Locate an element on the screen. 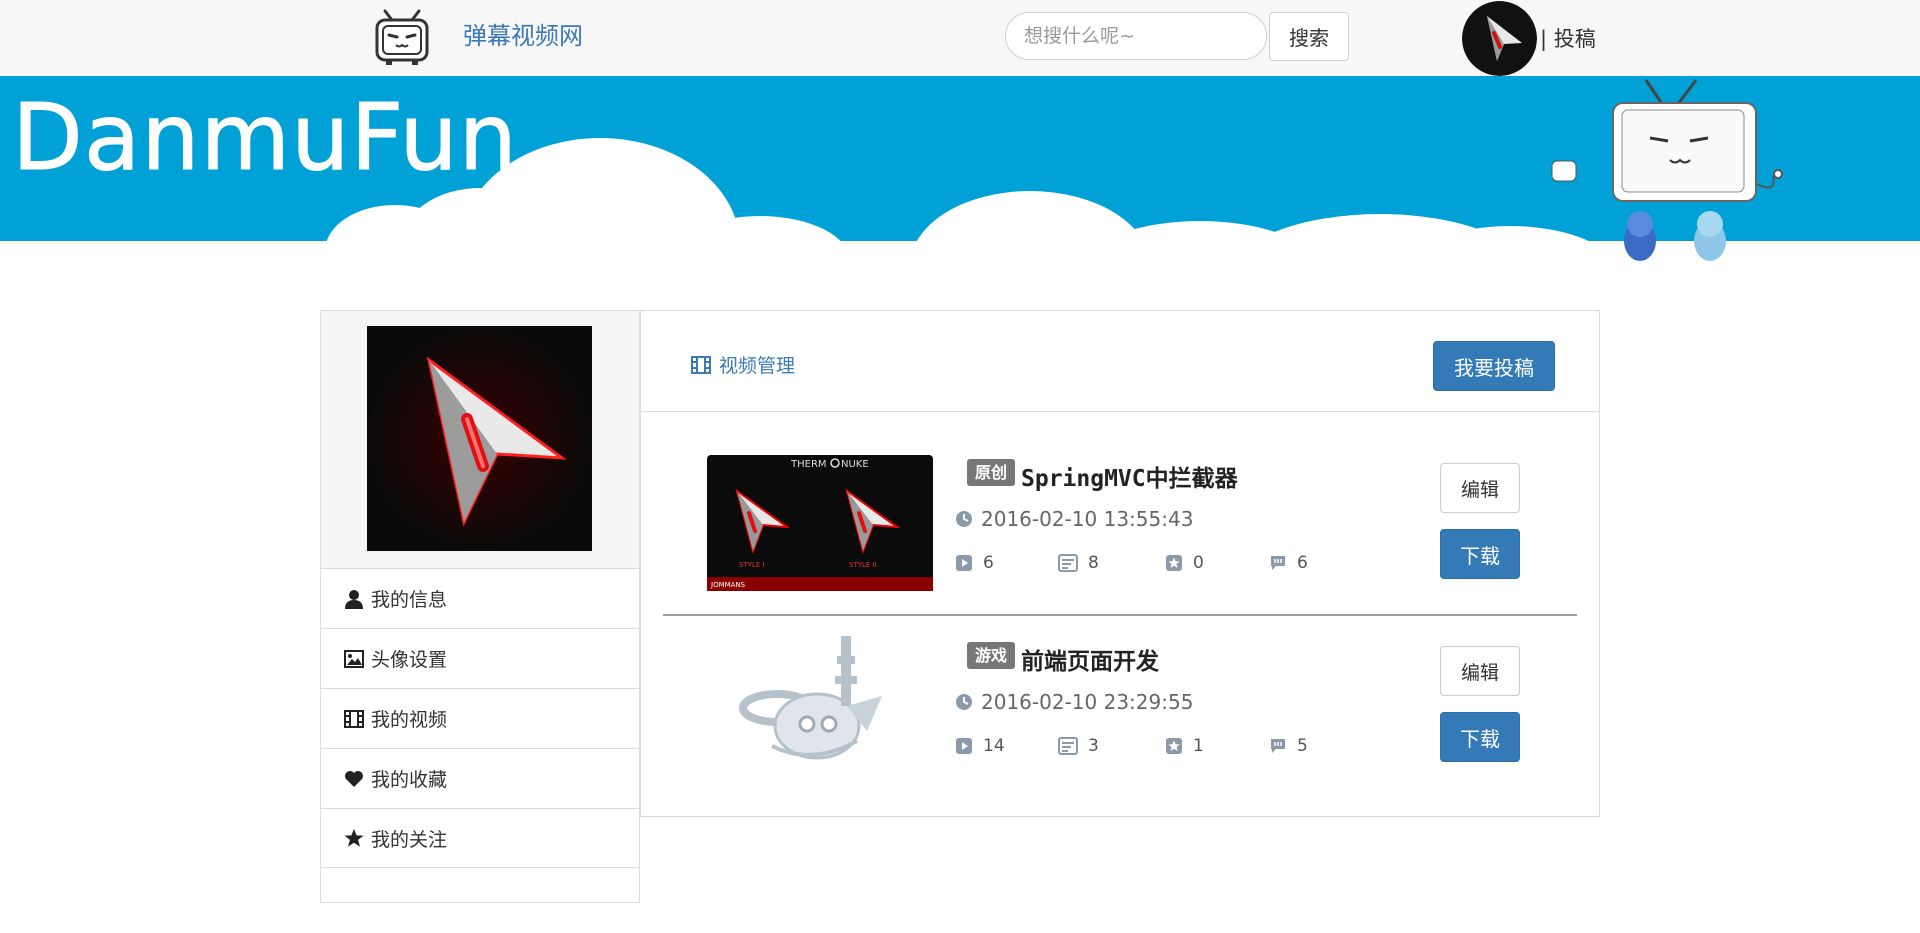  search-input is located at coordinates (1136, 36).